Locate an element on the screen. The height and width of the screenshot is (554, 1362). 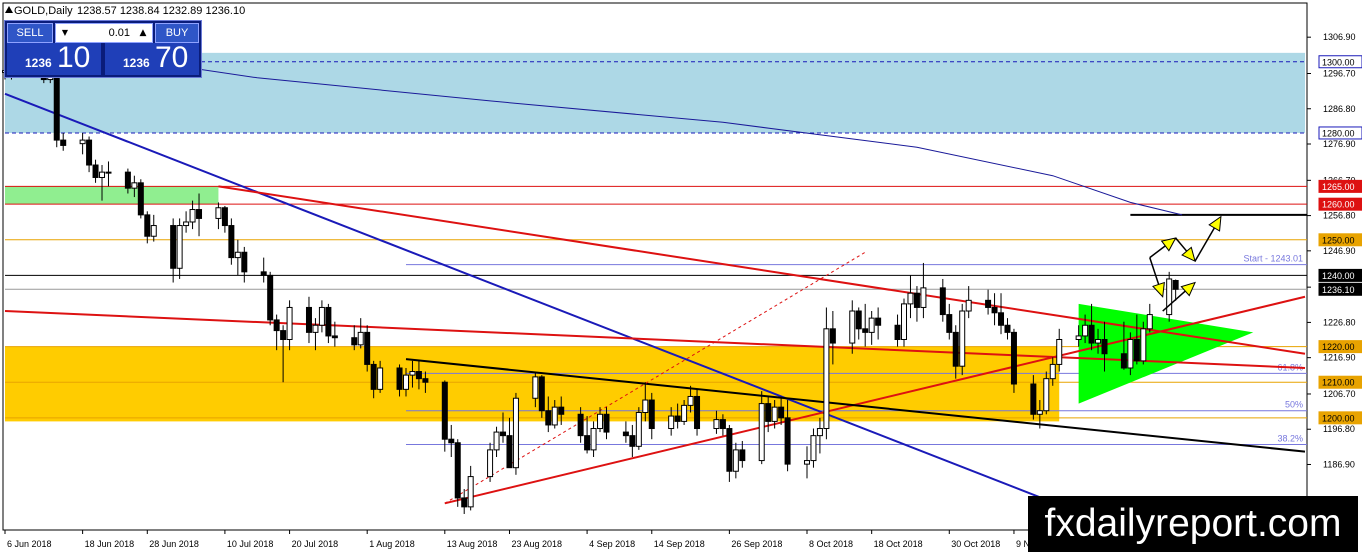
sell-quote: 1236 10 is located at coordinates (54, 58).